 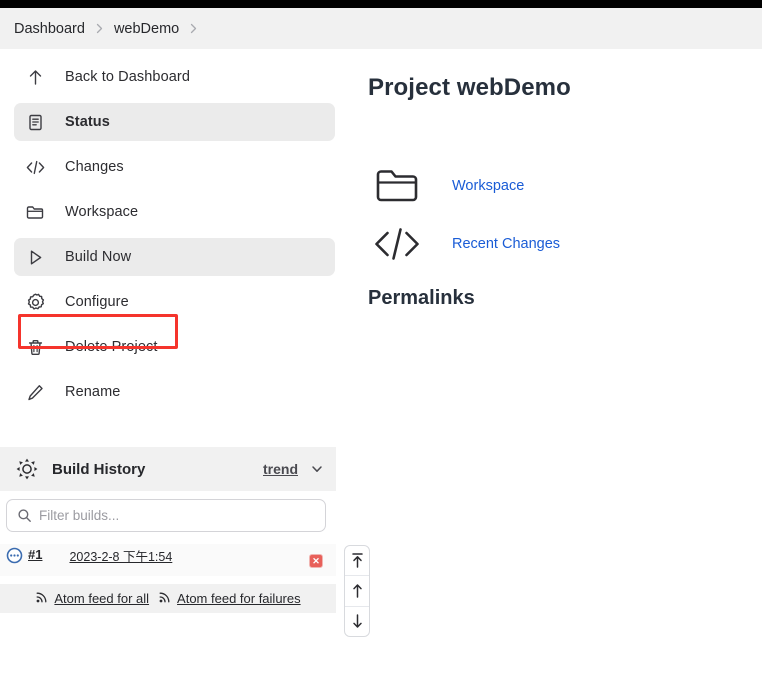 I want to click on sidebar-item-back-to-dashboard: Back to Dashboard, so click(x=174, y=77).